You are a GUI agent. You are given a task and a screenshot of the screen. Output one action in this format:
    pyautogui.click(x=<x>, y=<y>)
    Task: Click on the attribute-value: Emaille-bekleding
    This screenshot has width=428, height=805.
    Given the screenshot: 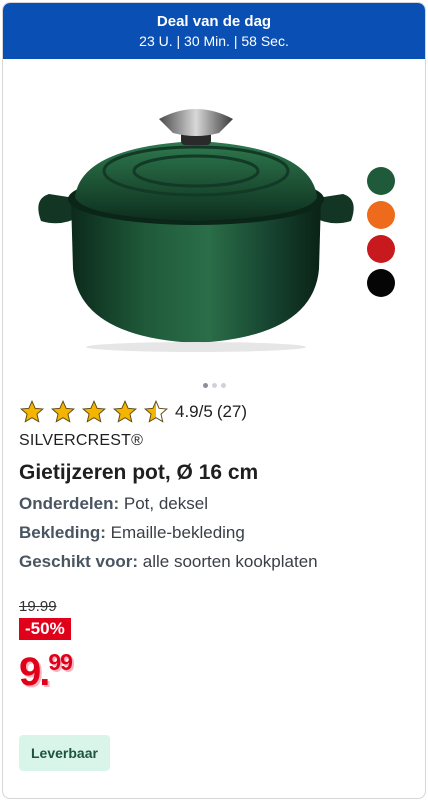 What is the action you would take?
    pyautogui.click(x=177, y=532)
    